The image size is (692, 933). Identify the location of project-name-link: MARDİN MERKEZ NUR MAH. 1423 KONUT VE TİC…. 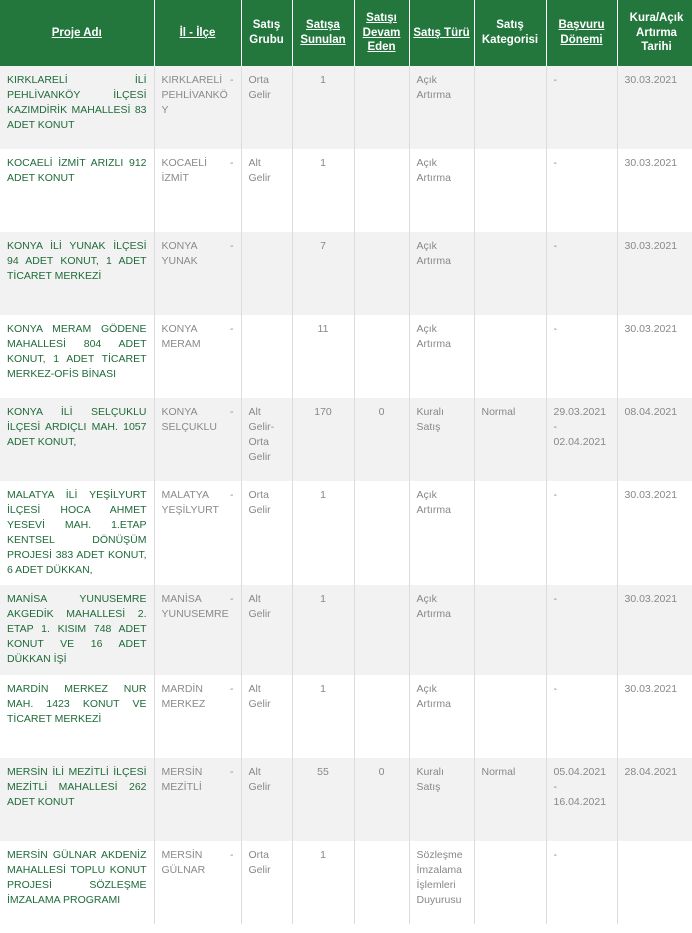
(77, 704).